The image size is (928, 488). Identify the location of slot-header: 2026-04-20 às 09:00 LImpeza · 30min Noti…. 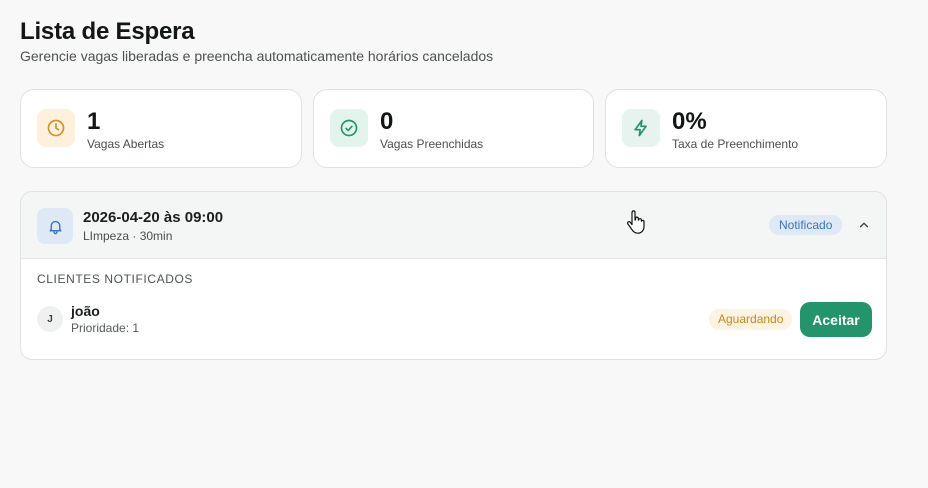
(453, 225).